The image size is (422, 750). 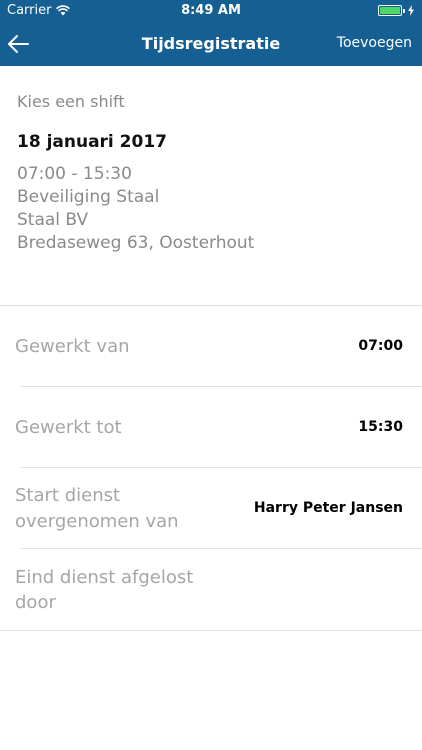 I want to click on status-bar: Carrier 8:49 AM, so click(x=211, y=11).